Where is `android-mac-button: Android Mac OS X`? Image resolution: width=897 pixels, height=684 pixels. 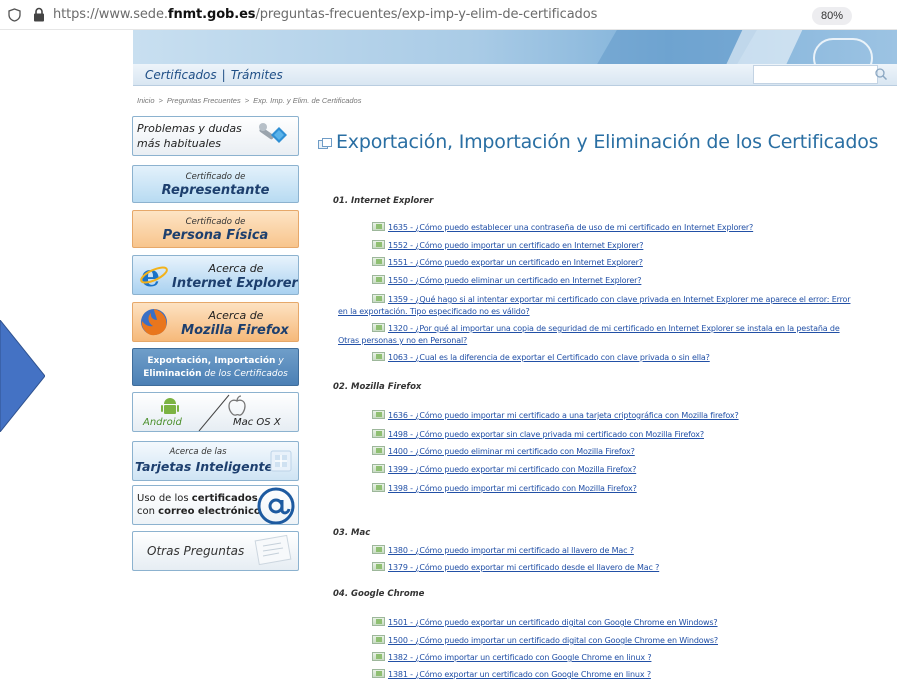
android-mac-button: Android Mac OS X is located at coordinates (215, 412).